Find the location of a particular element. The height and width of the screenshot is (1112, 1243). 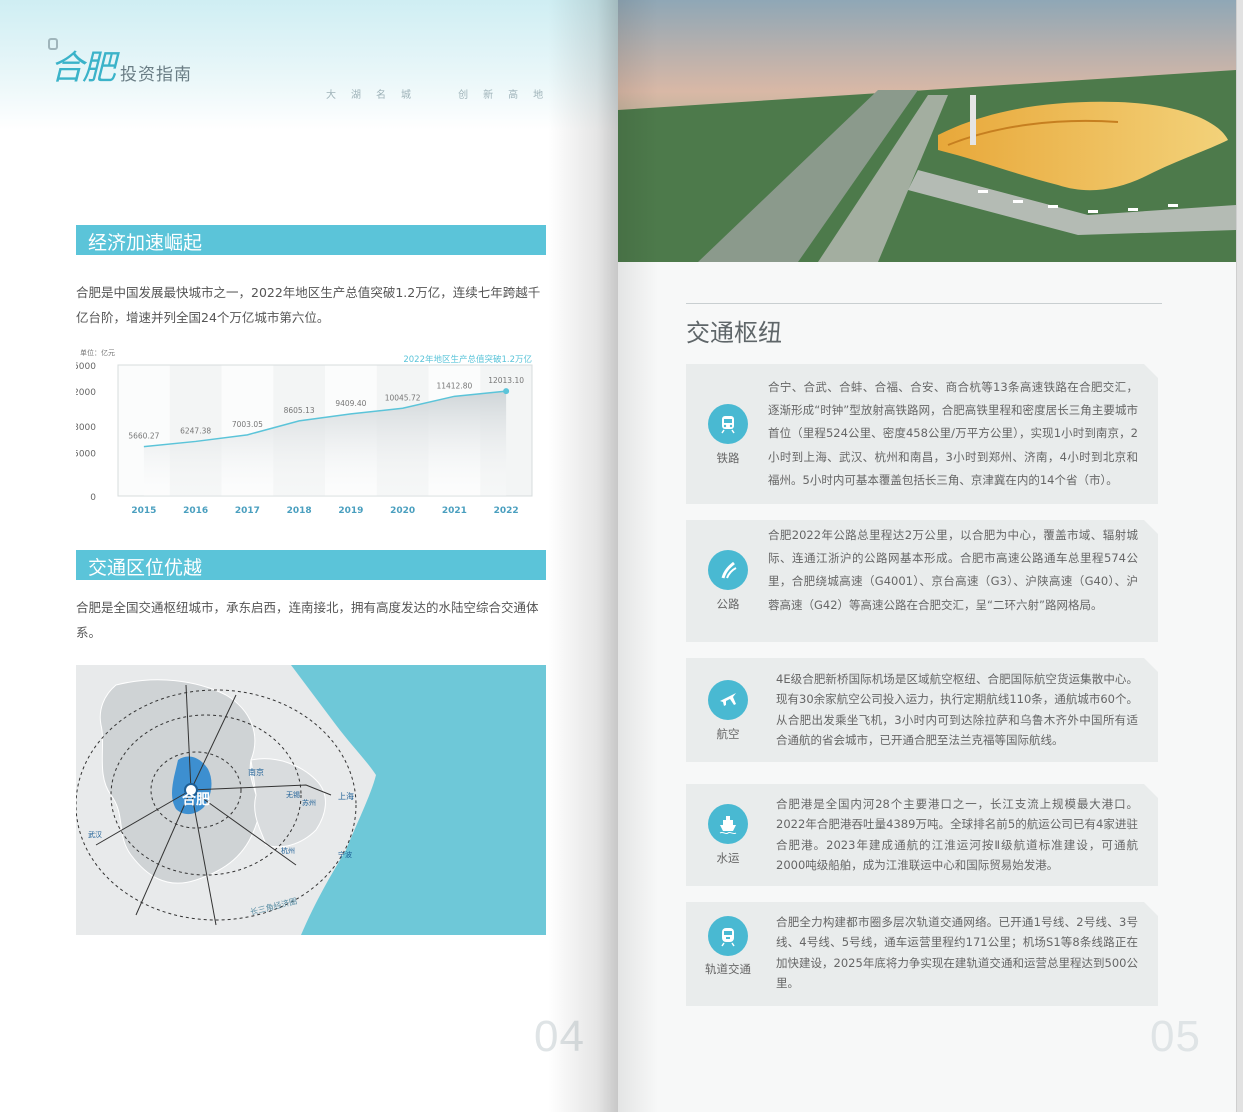

card-label: 水运 is located at coordinates (728, 858).